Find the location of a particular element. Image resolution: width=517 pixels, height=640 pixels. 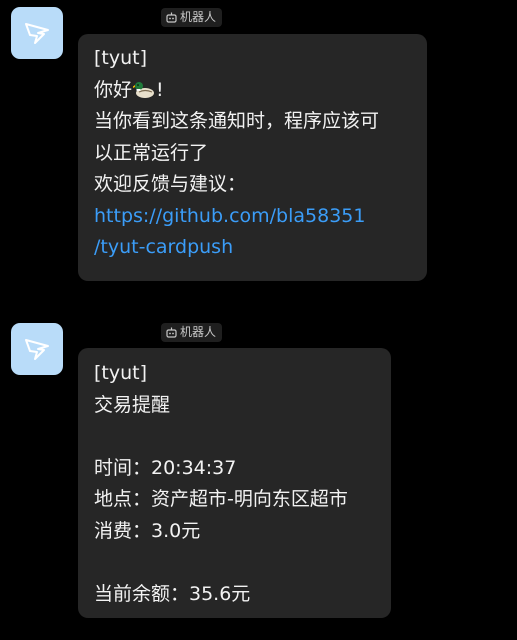

message-header: [tyut] is located at coordinates (121, 373).